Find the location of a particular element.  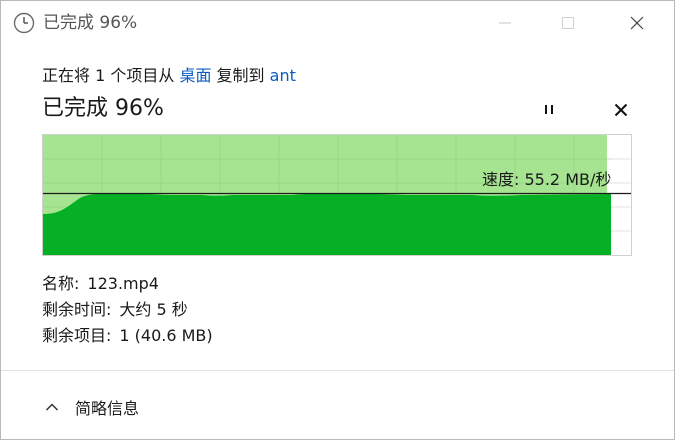

clock-icon is located at coordinates (24, 23).